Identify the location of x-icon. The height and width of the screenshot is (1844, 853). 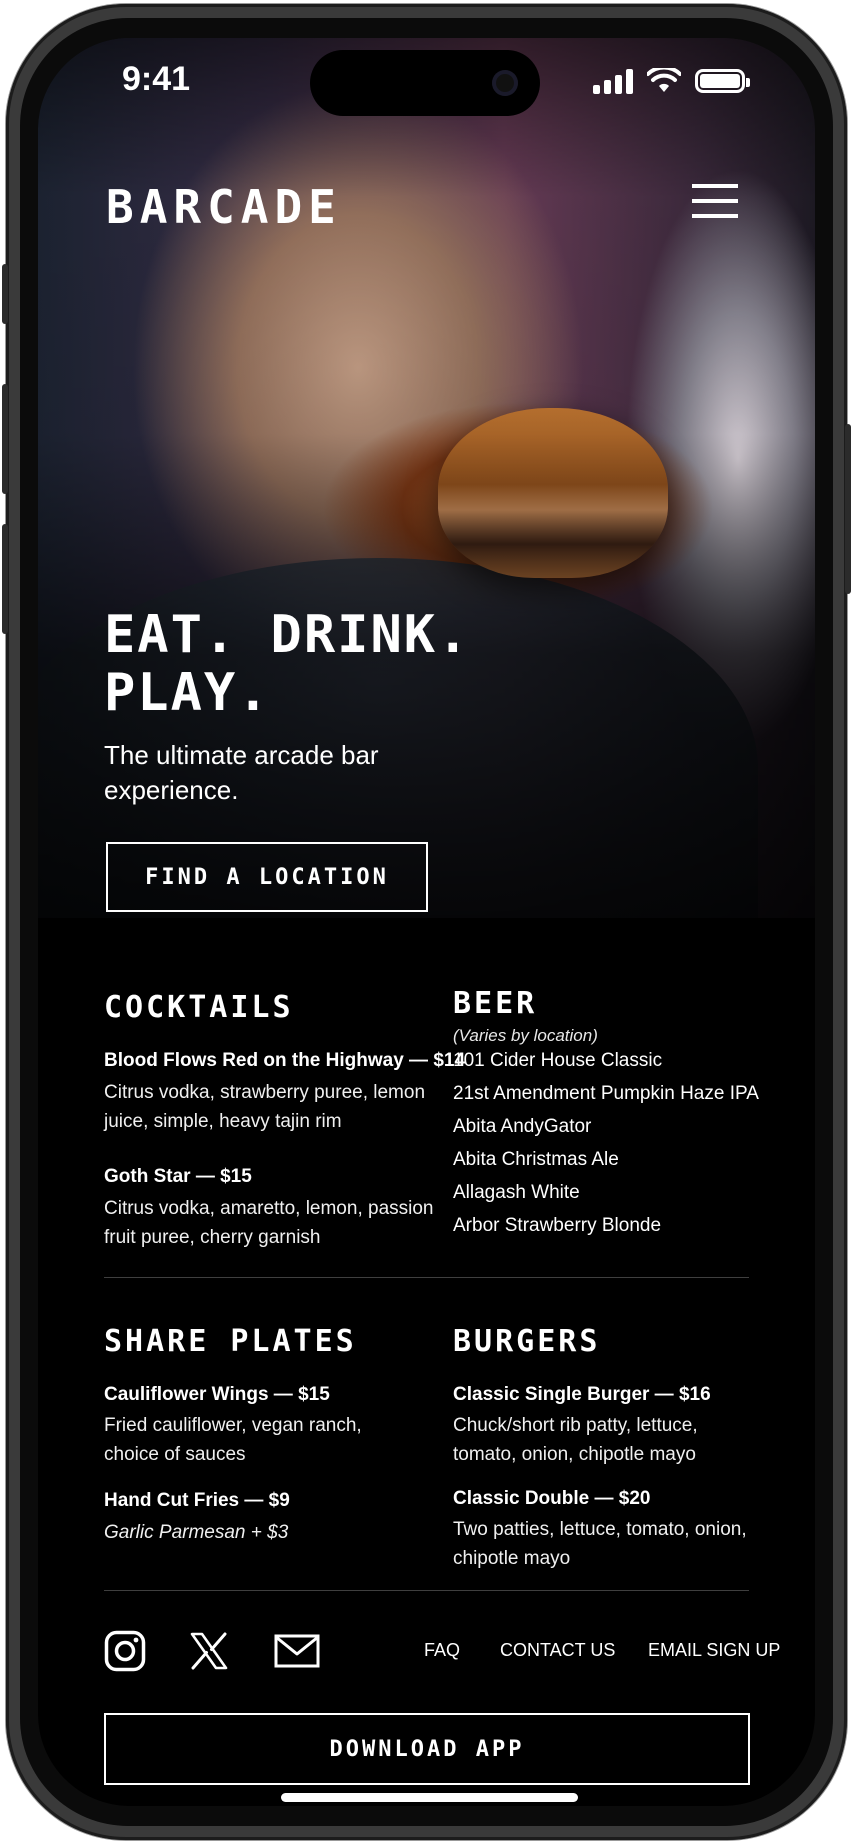
(209, 1651).